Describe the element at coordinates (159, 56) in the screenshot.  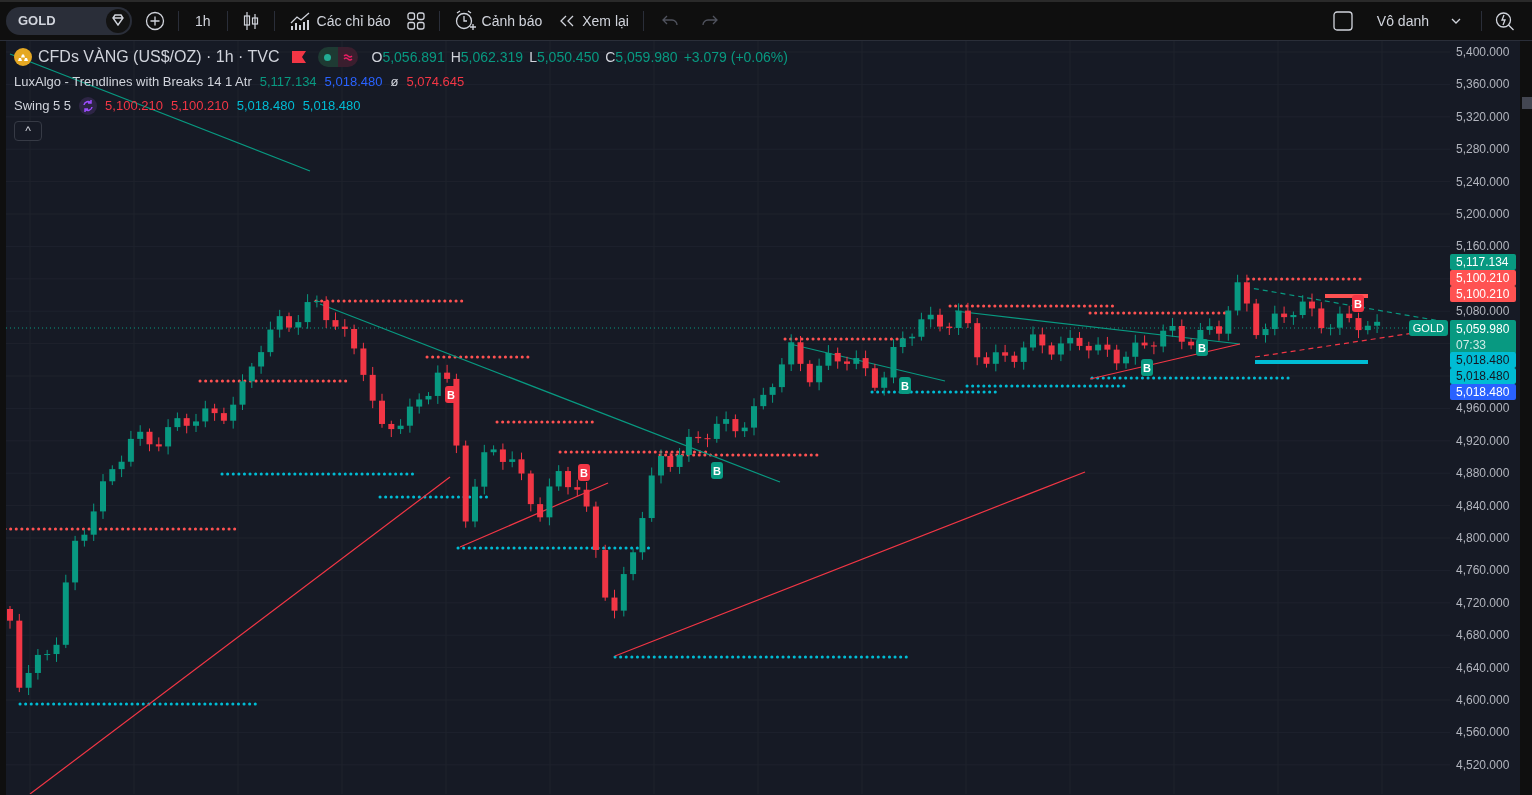
I see `chart-title: CFDs VÀNG (US$/OZ) · 1h · TVC` at that location.